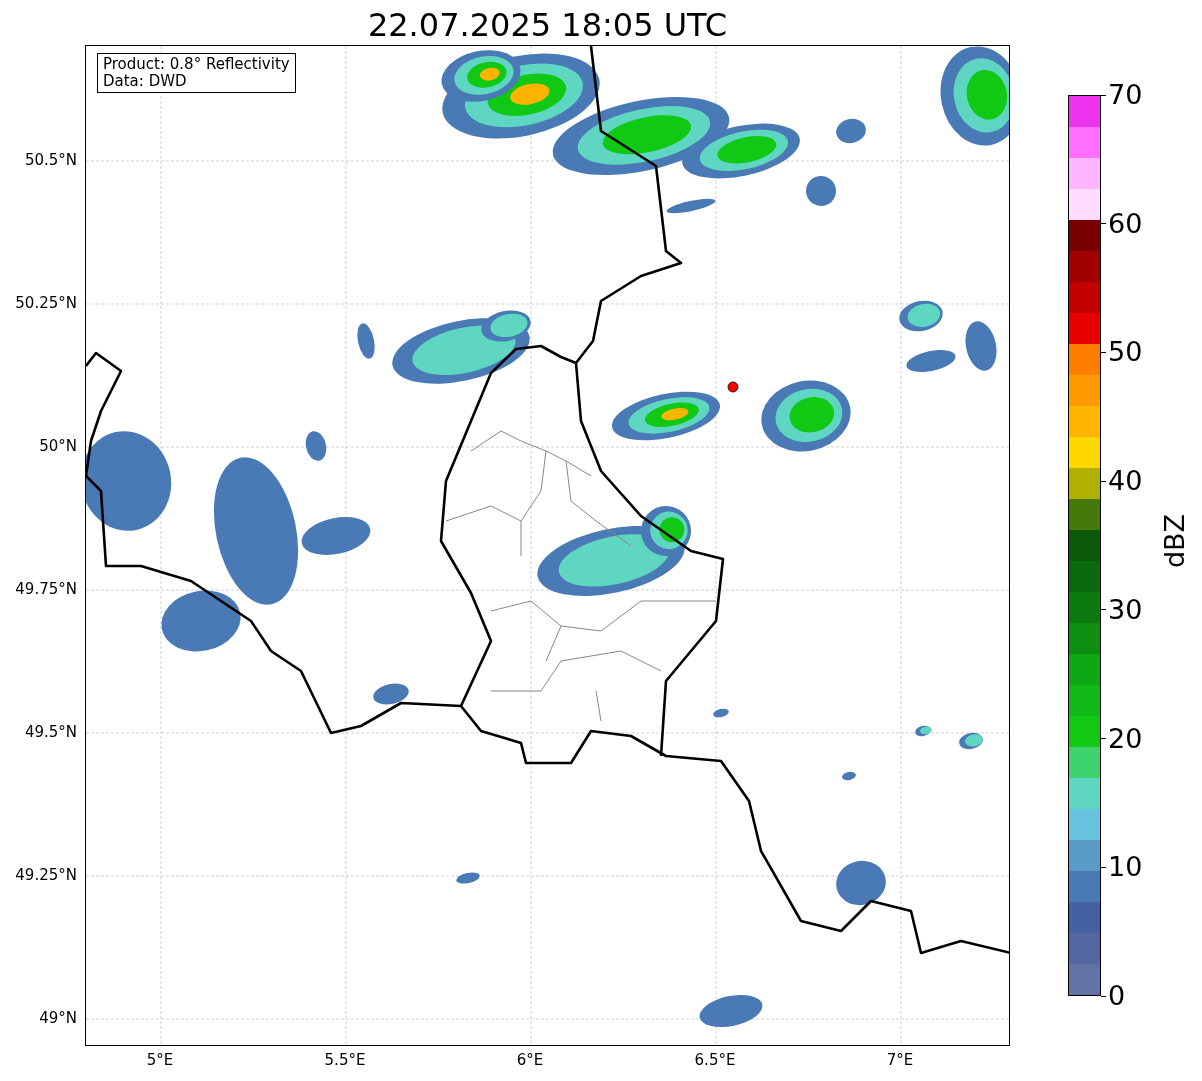  Describe the element at coordinates (1117, 996) in the screenshot. I see `colorbar-tick-label: 0` at that location.